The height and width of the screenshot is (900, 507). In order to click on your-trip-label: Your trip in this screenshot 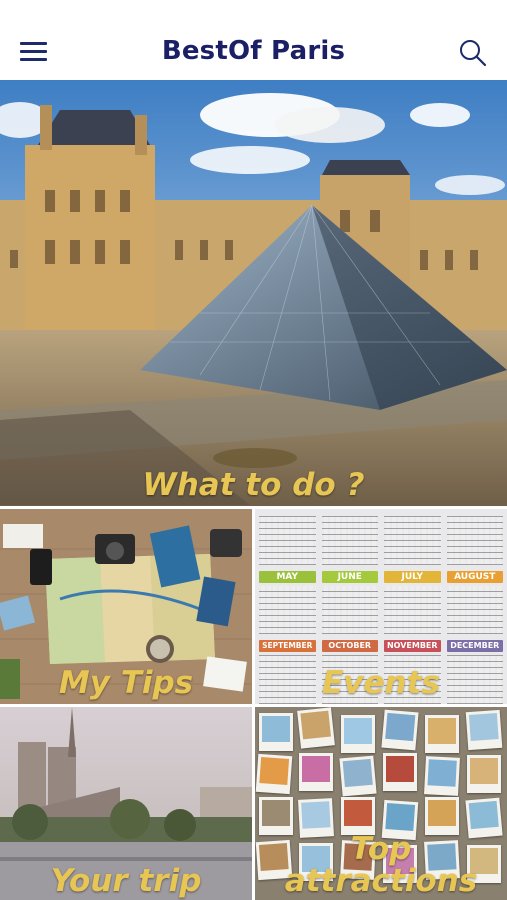, I will do `click(126, 881)`.